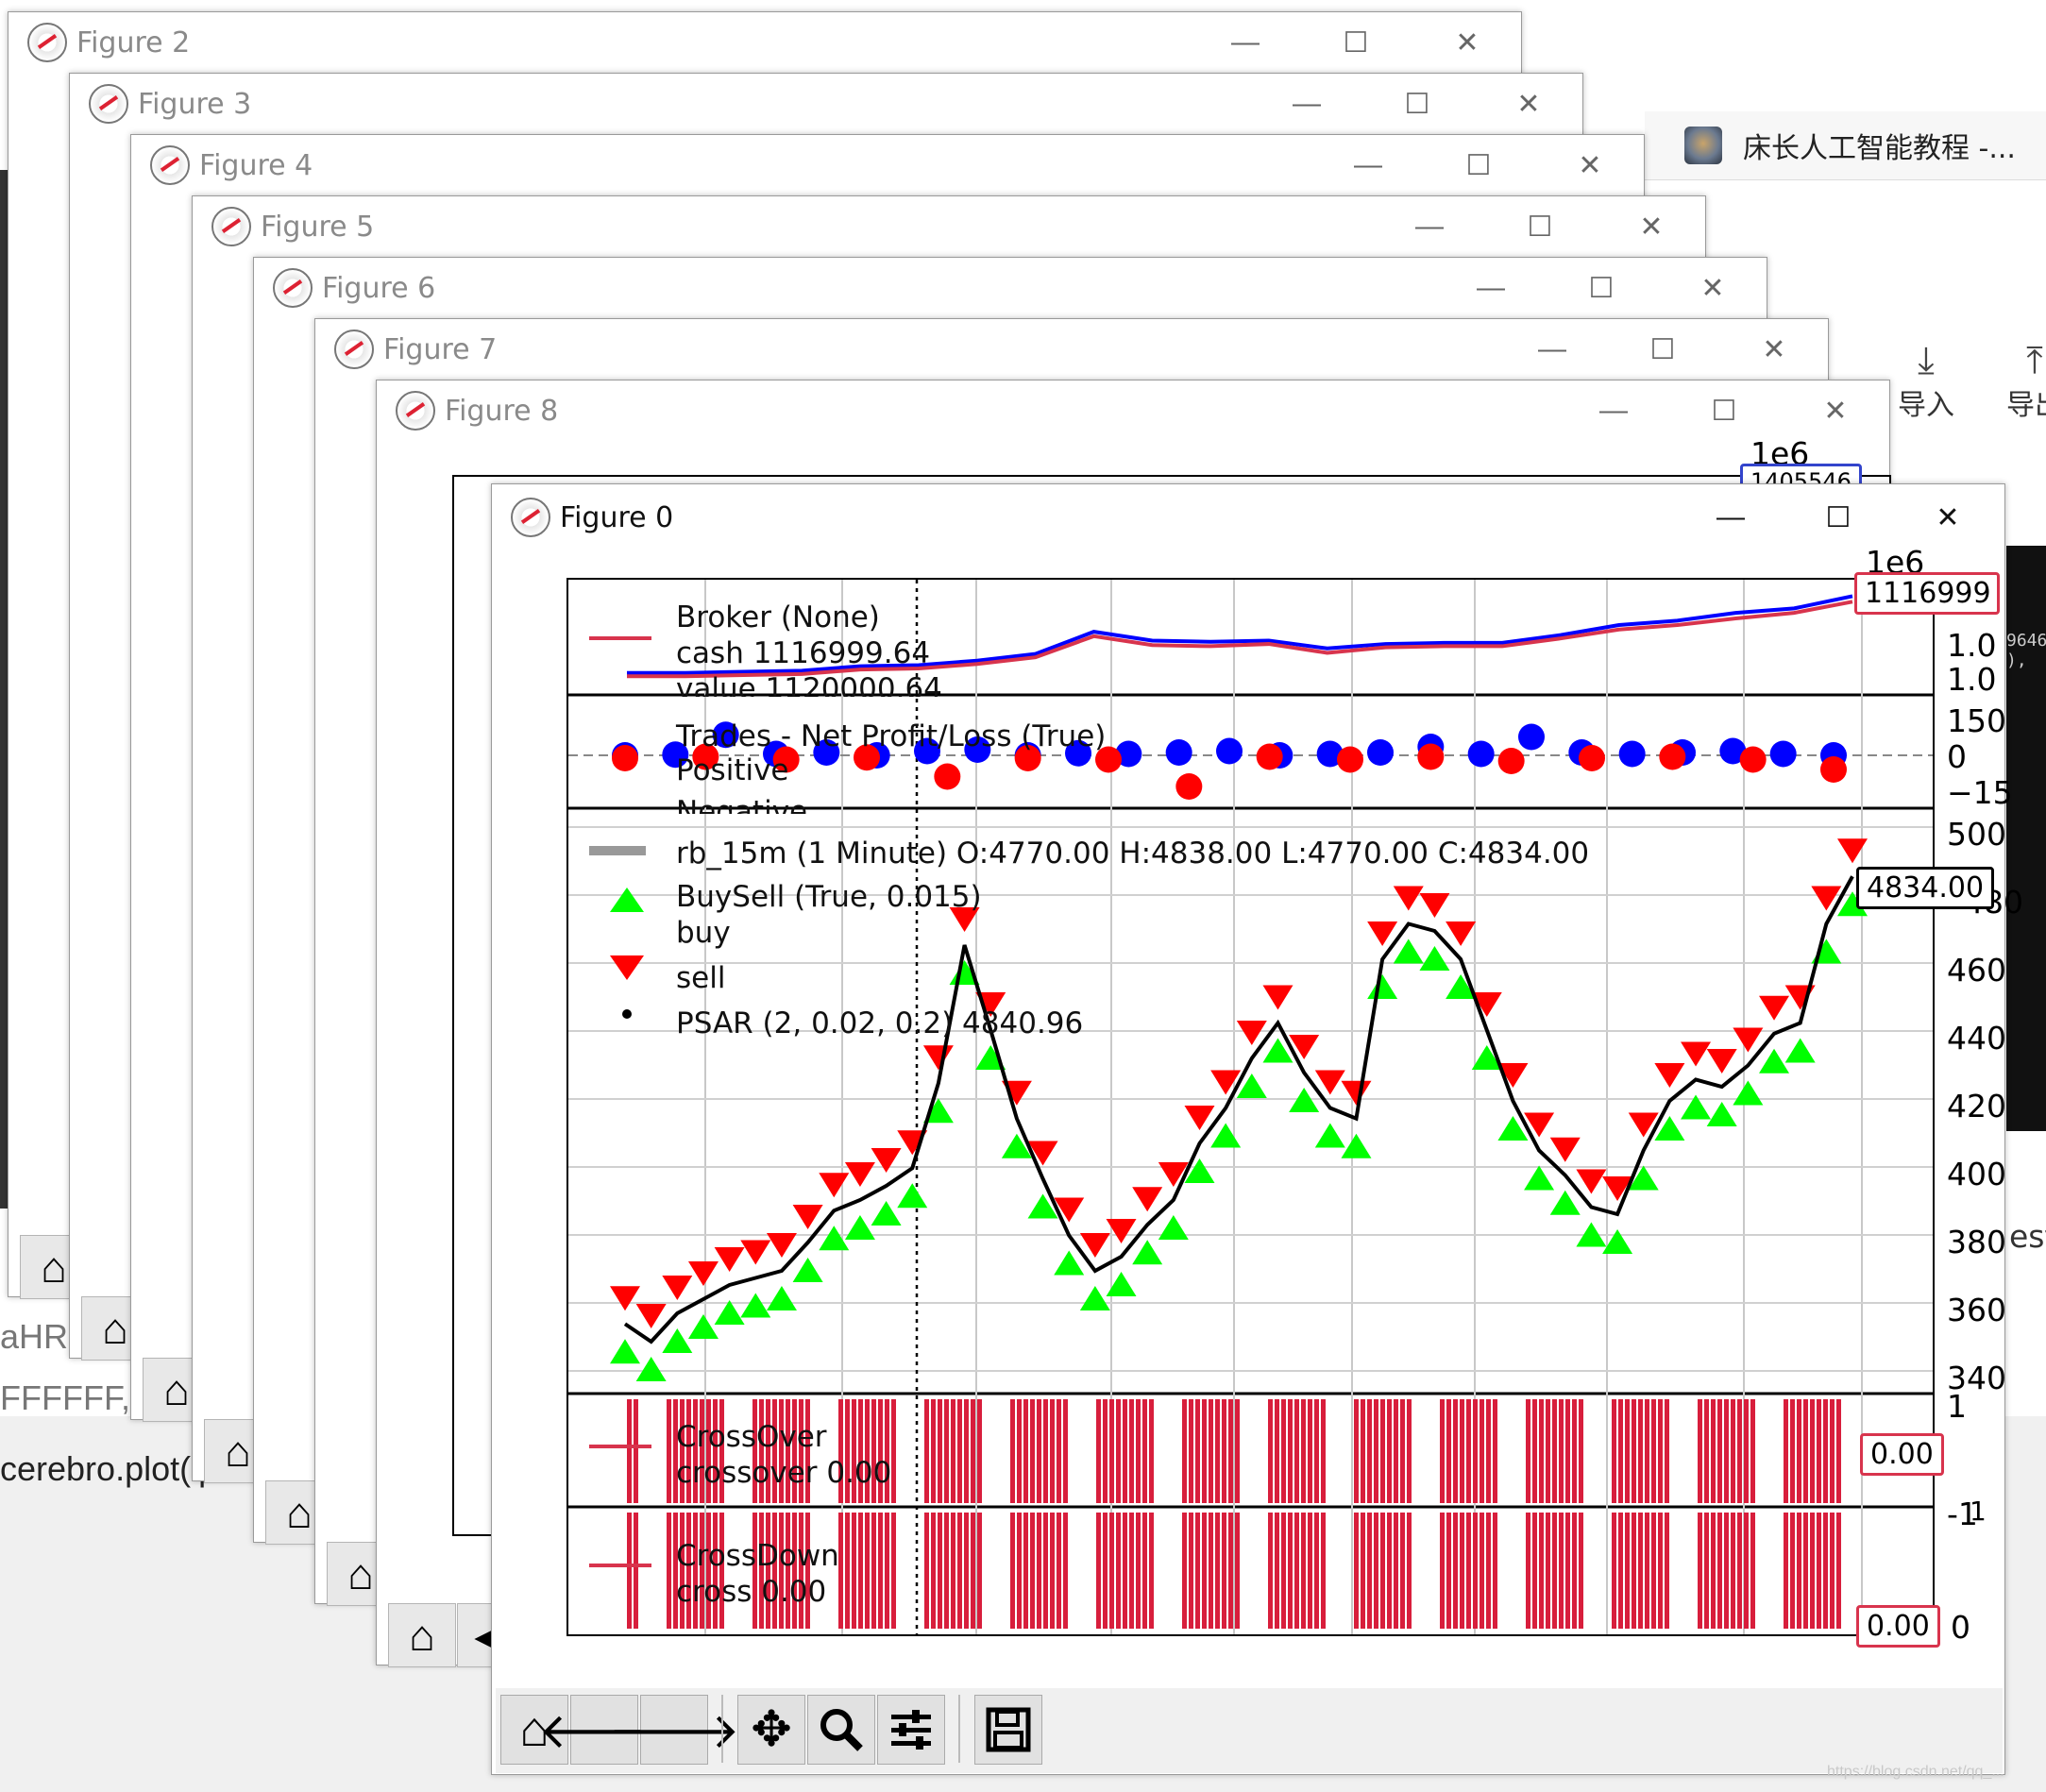  What do you see at coordinates (764, 43) in the screenshot?
I see `title-bar: Figure 2` at bounding box center [764, 43].